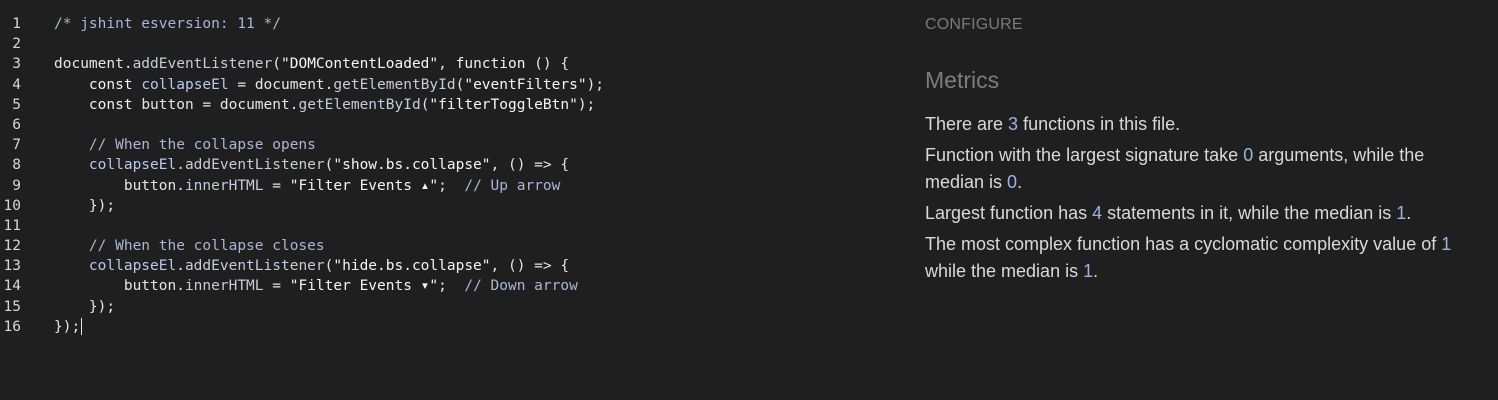  I want to click on code-token: /* jshint esversion: 11 */, so click(167, 24).